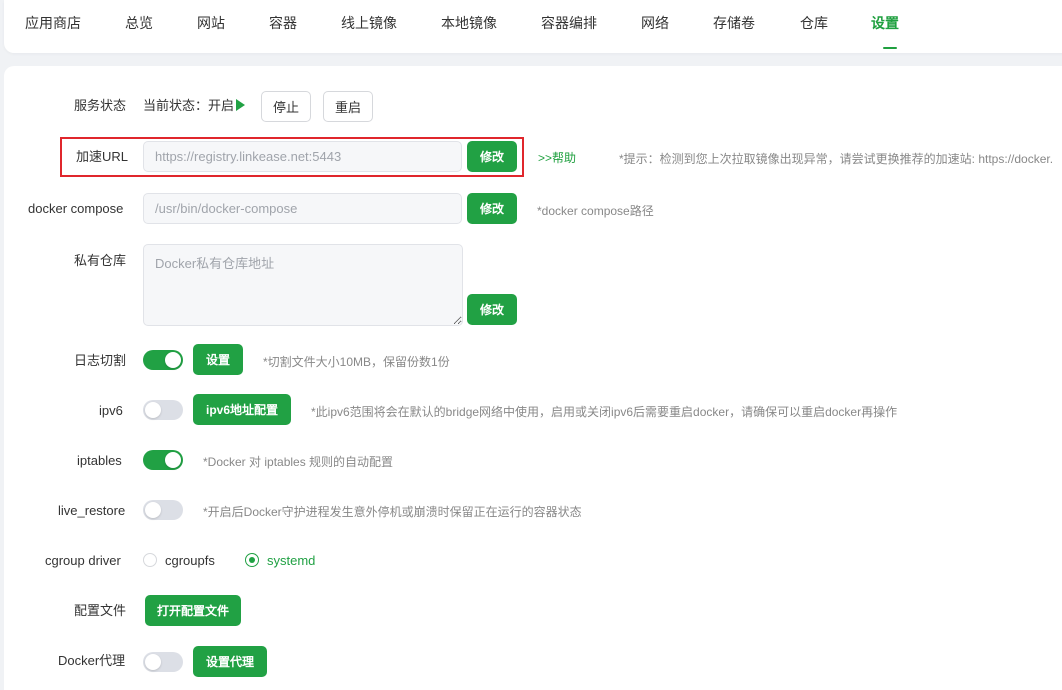  Describe the element at coordinates (492, 309) in the screenshot. I see `private-registry-modify-button: 修改` at that location.